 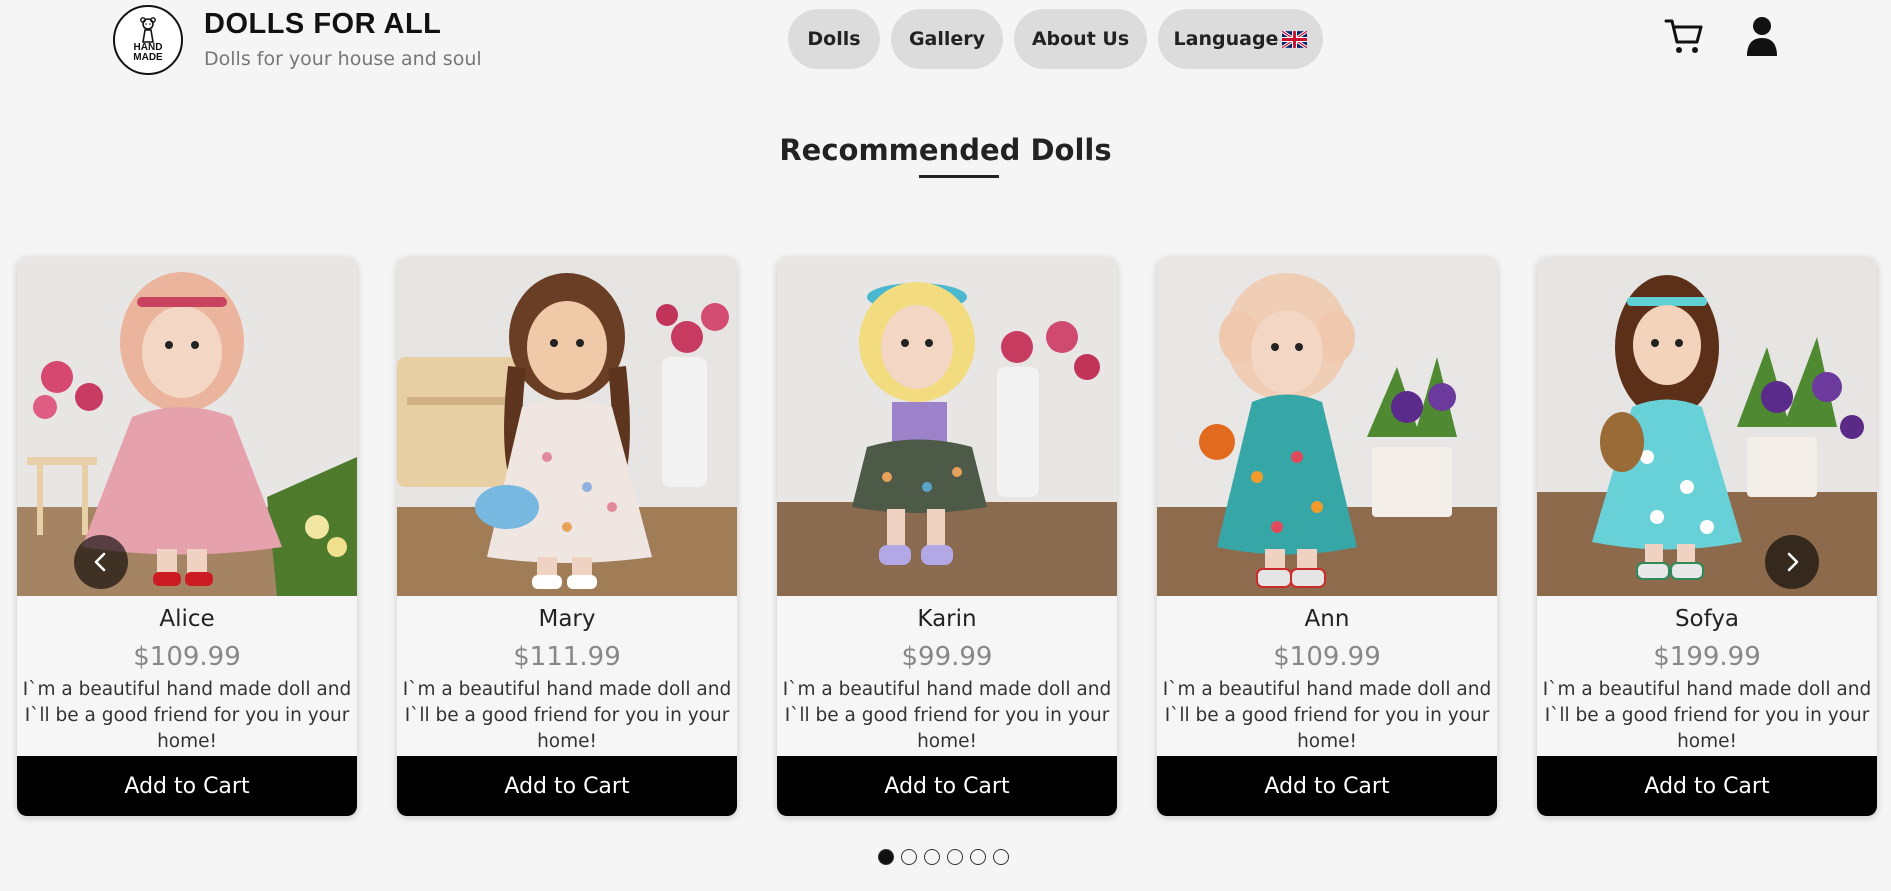 I want to click on doll-price: $99.99, so click(x=947, y=657).